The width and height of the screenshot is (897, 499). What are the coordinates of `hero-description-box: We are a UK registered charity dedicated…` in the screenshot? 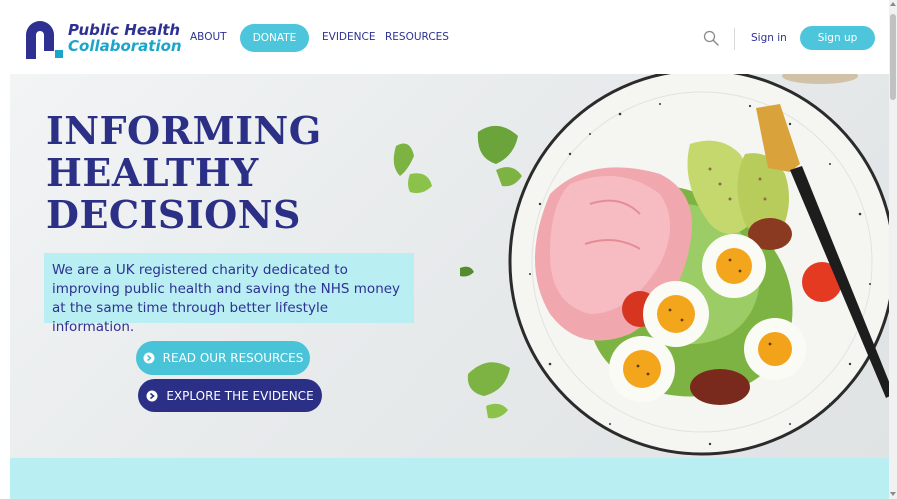 It's located at (229, 294).